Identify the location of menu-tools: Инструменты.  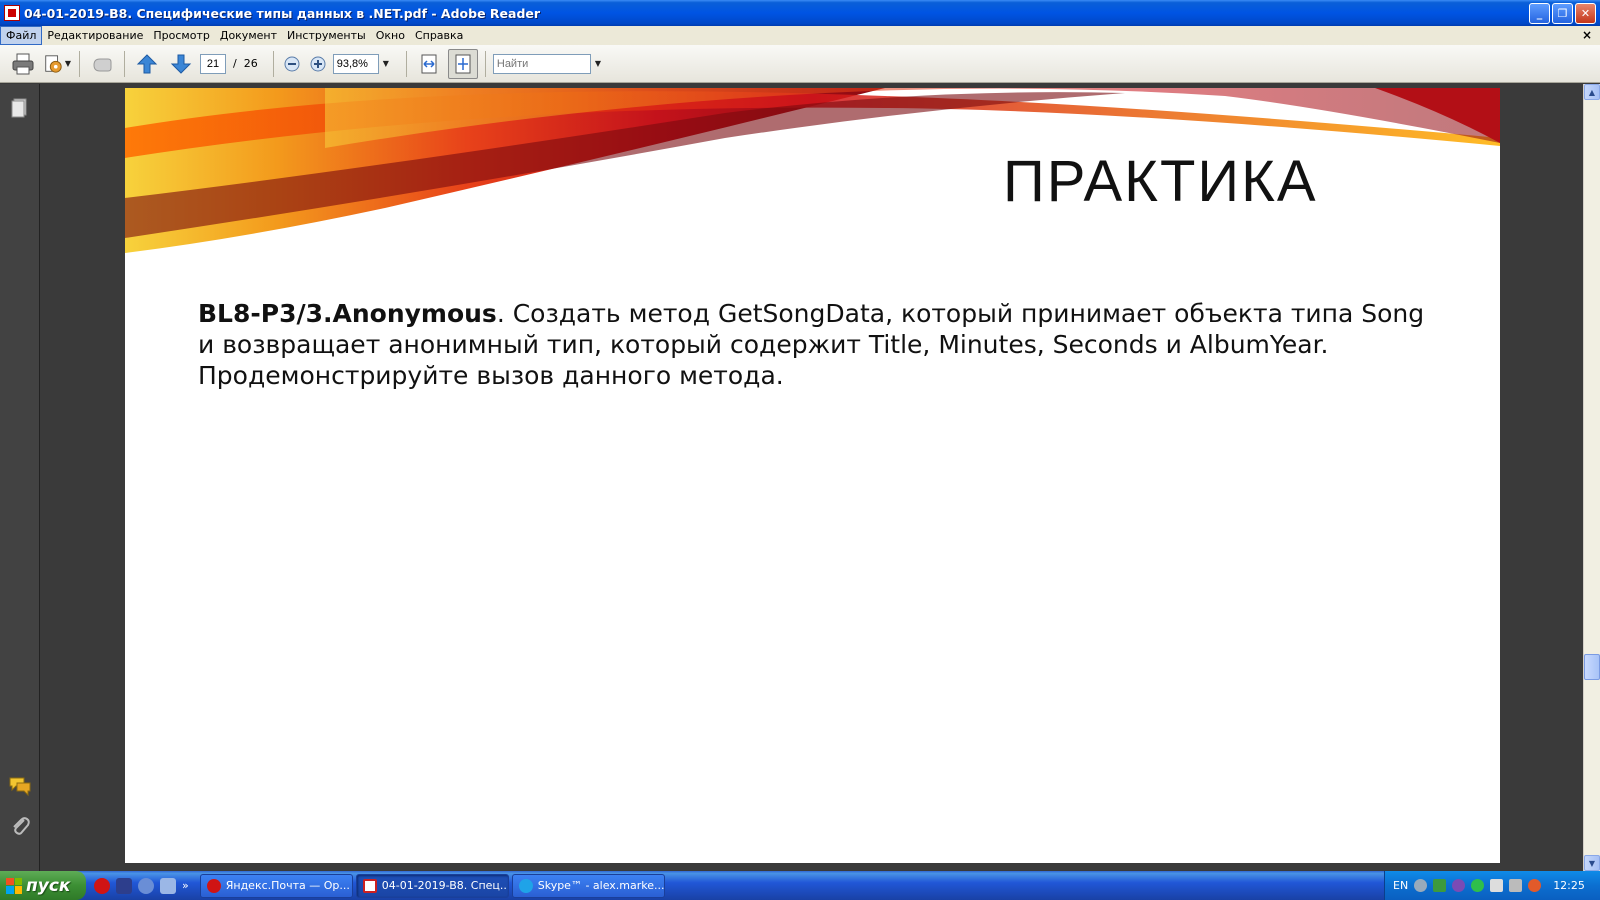
(326, 35).